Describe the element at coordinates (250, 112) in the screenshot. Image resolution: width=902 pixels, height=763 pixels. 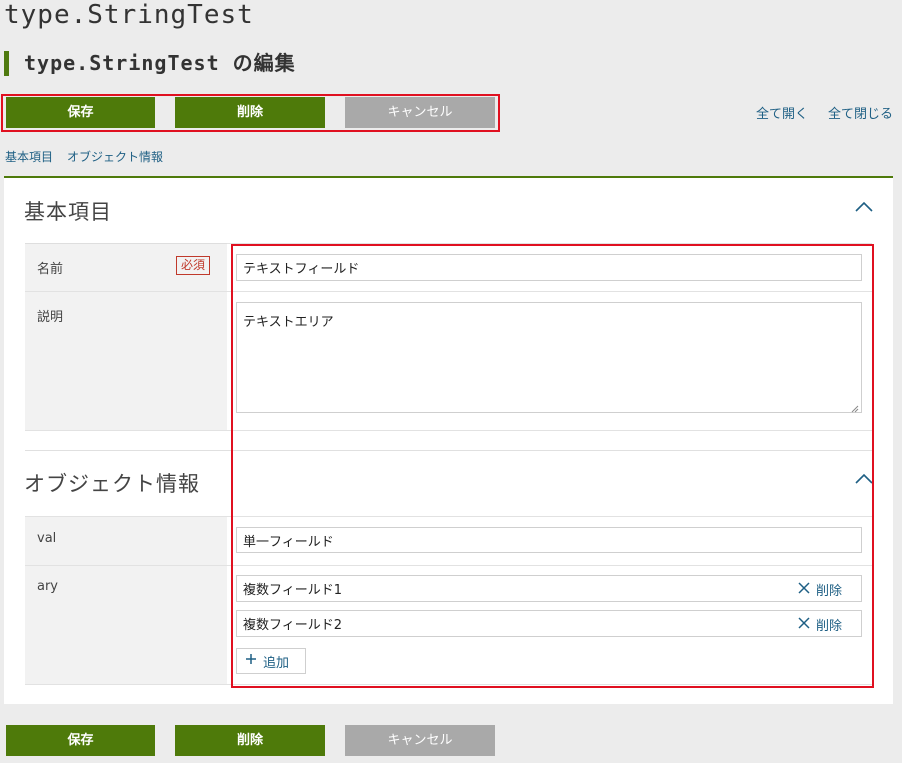
I see `delete-button: 削除` at that location.